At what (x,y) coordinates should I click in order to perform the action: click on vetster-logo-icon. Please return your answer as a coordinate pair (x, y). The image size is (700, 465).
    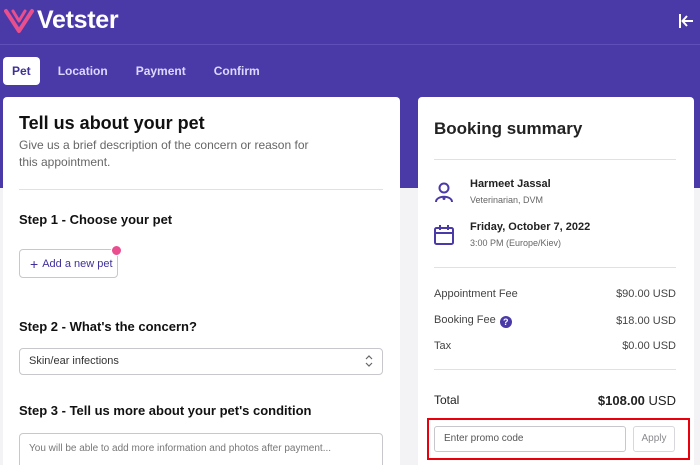
    Looking at the image, I should click on (19, 20).